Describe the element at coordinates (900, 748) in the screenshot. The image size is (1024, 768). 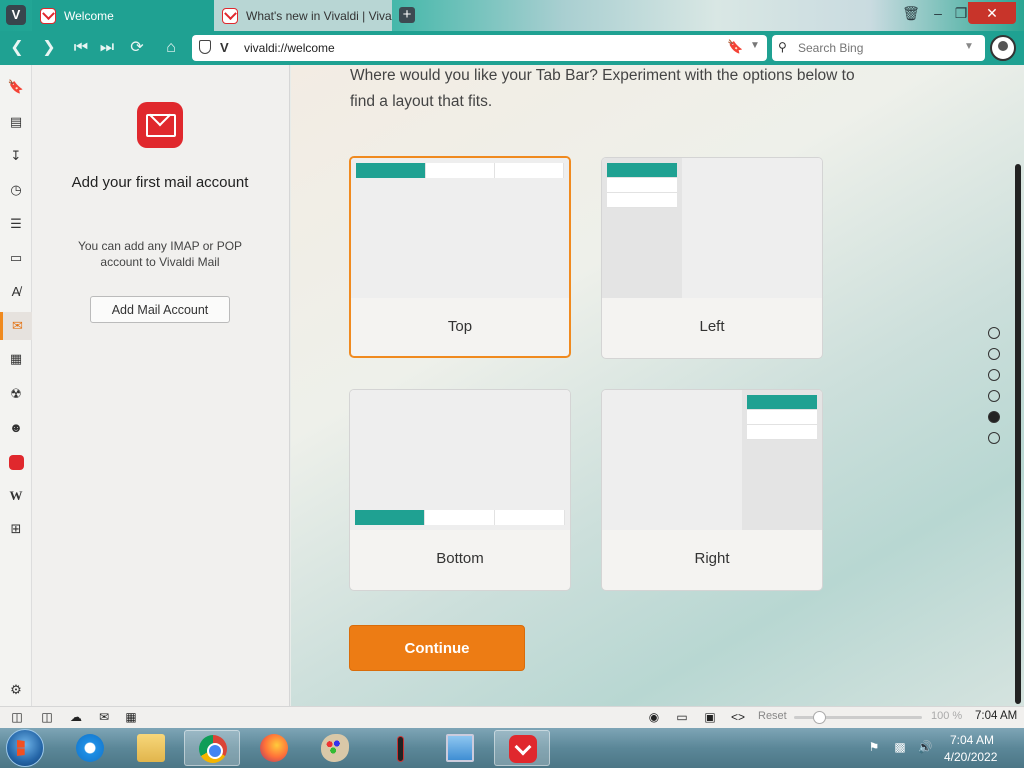
I see `network-icon: ▩` at that location.